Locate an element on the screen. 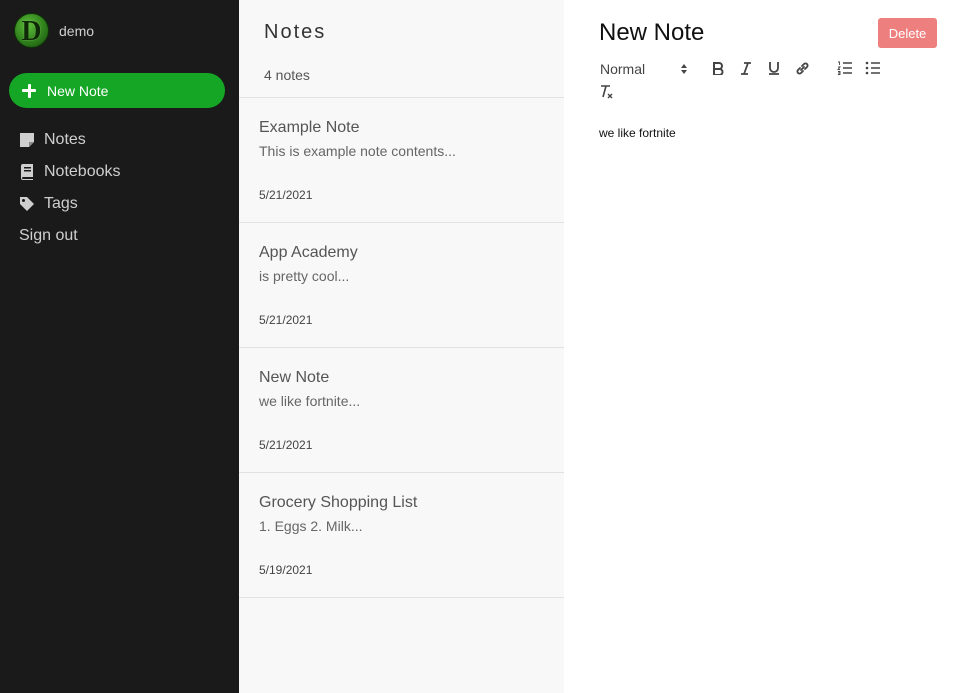 The image size is (957, 693). ordered-list-button is located at coordinates (845, 68).